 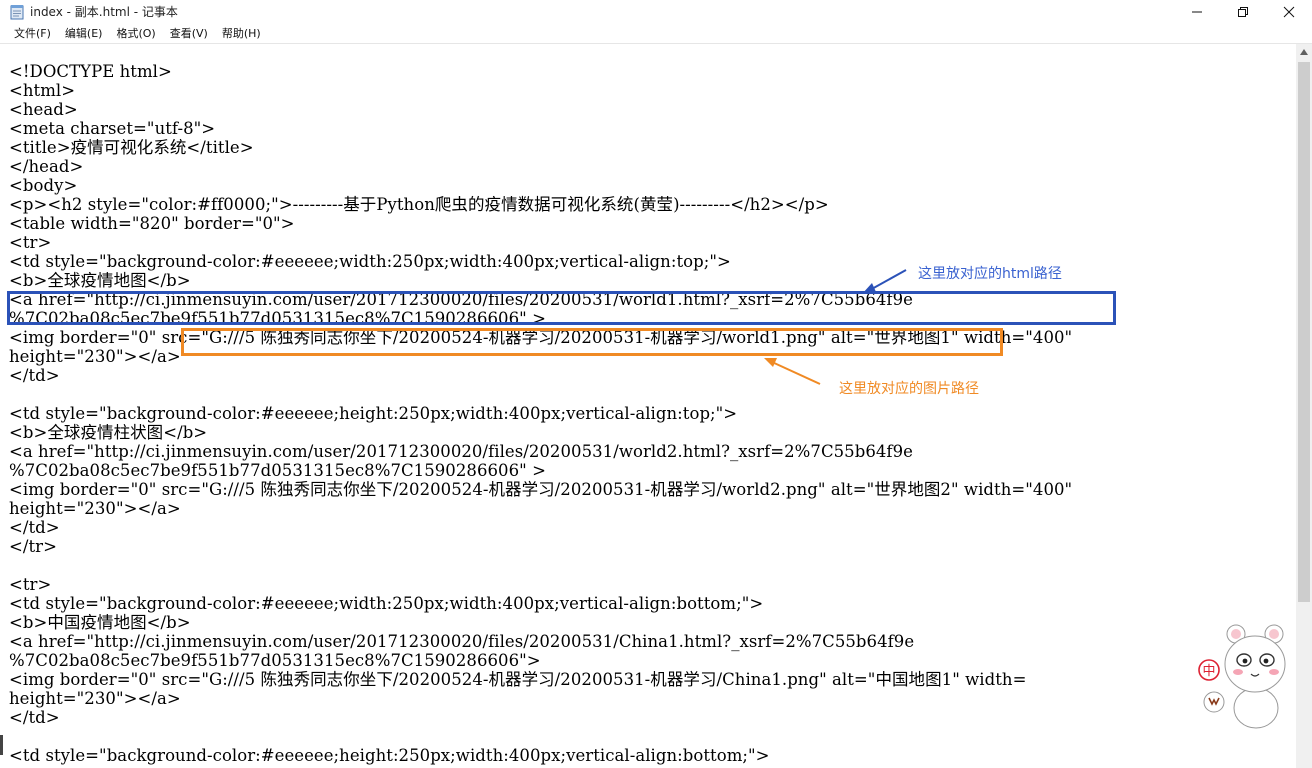 What do you see at coordinates (990, 274) in the screenshot?
I see `html-path-annotation: 这里放对应的html路径` at bounding box center [990, 274].